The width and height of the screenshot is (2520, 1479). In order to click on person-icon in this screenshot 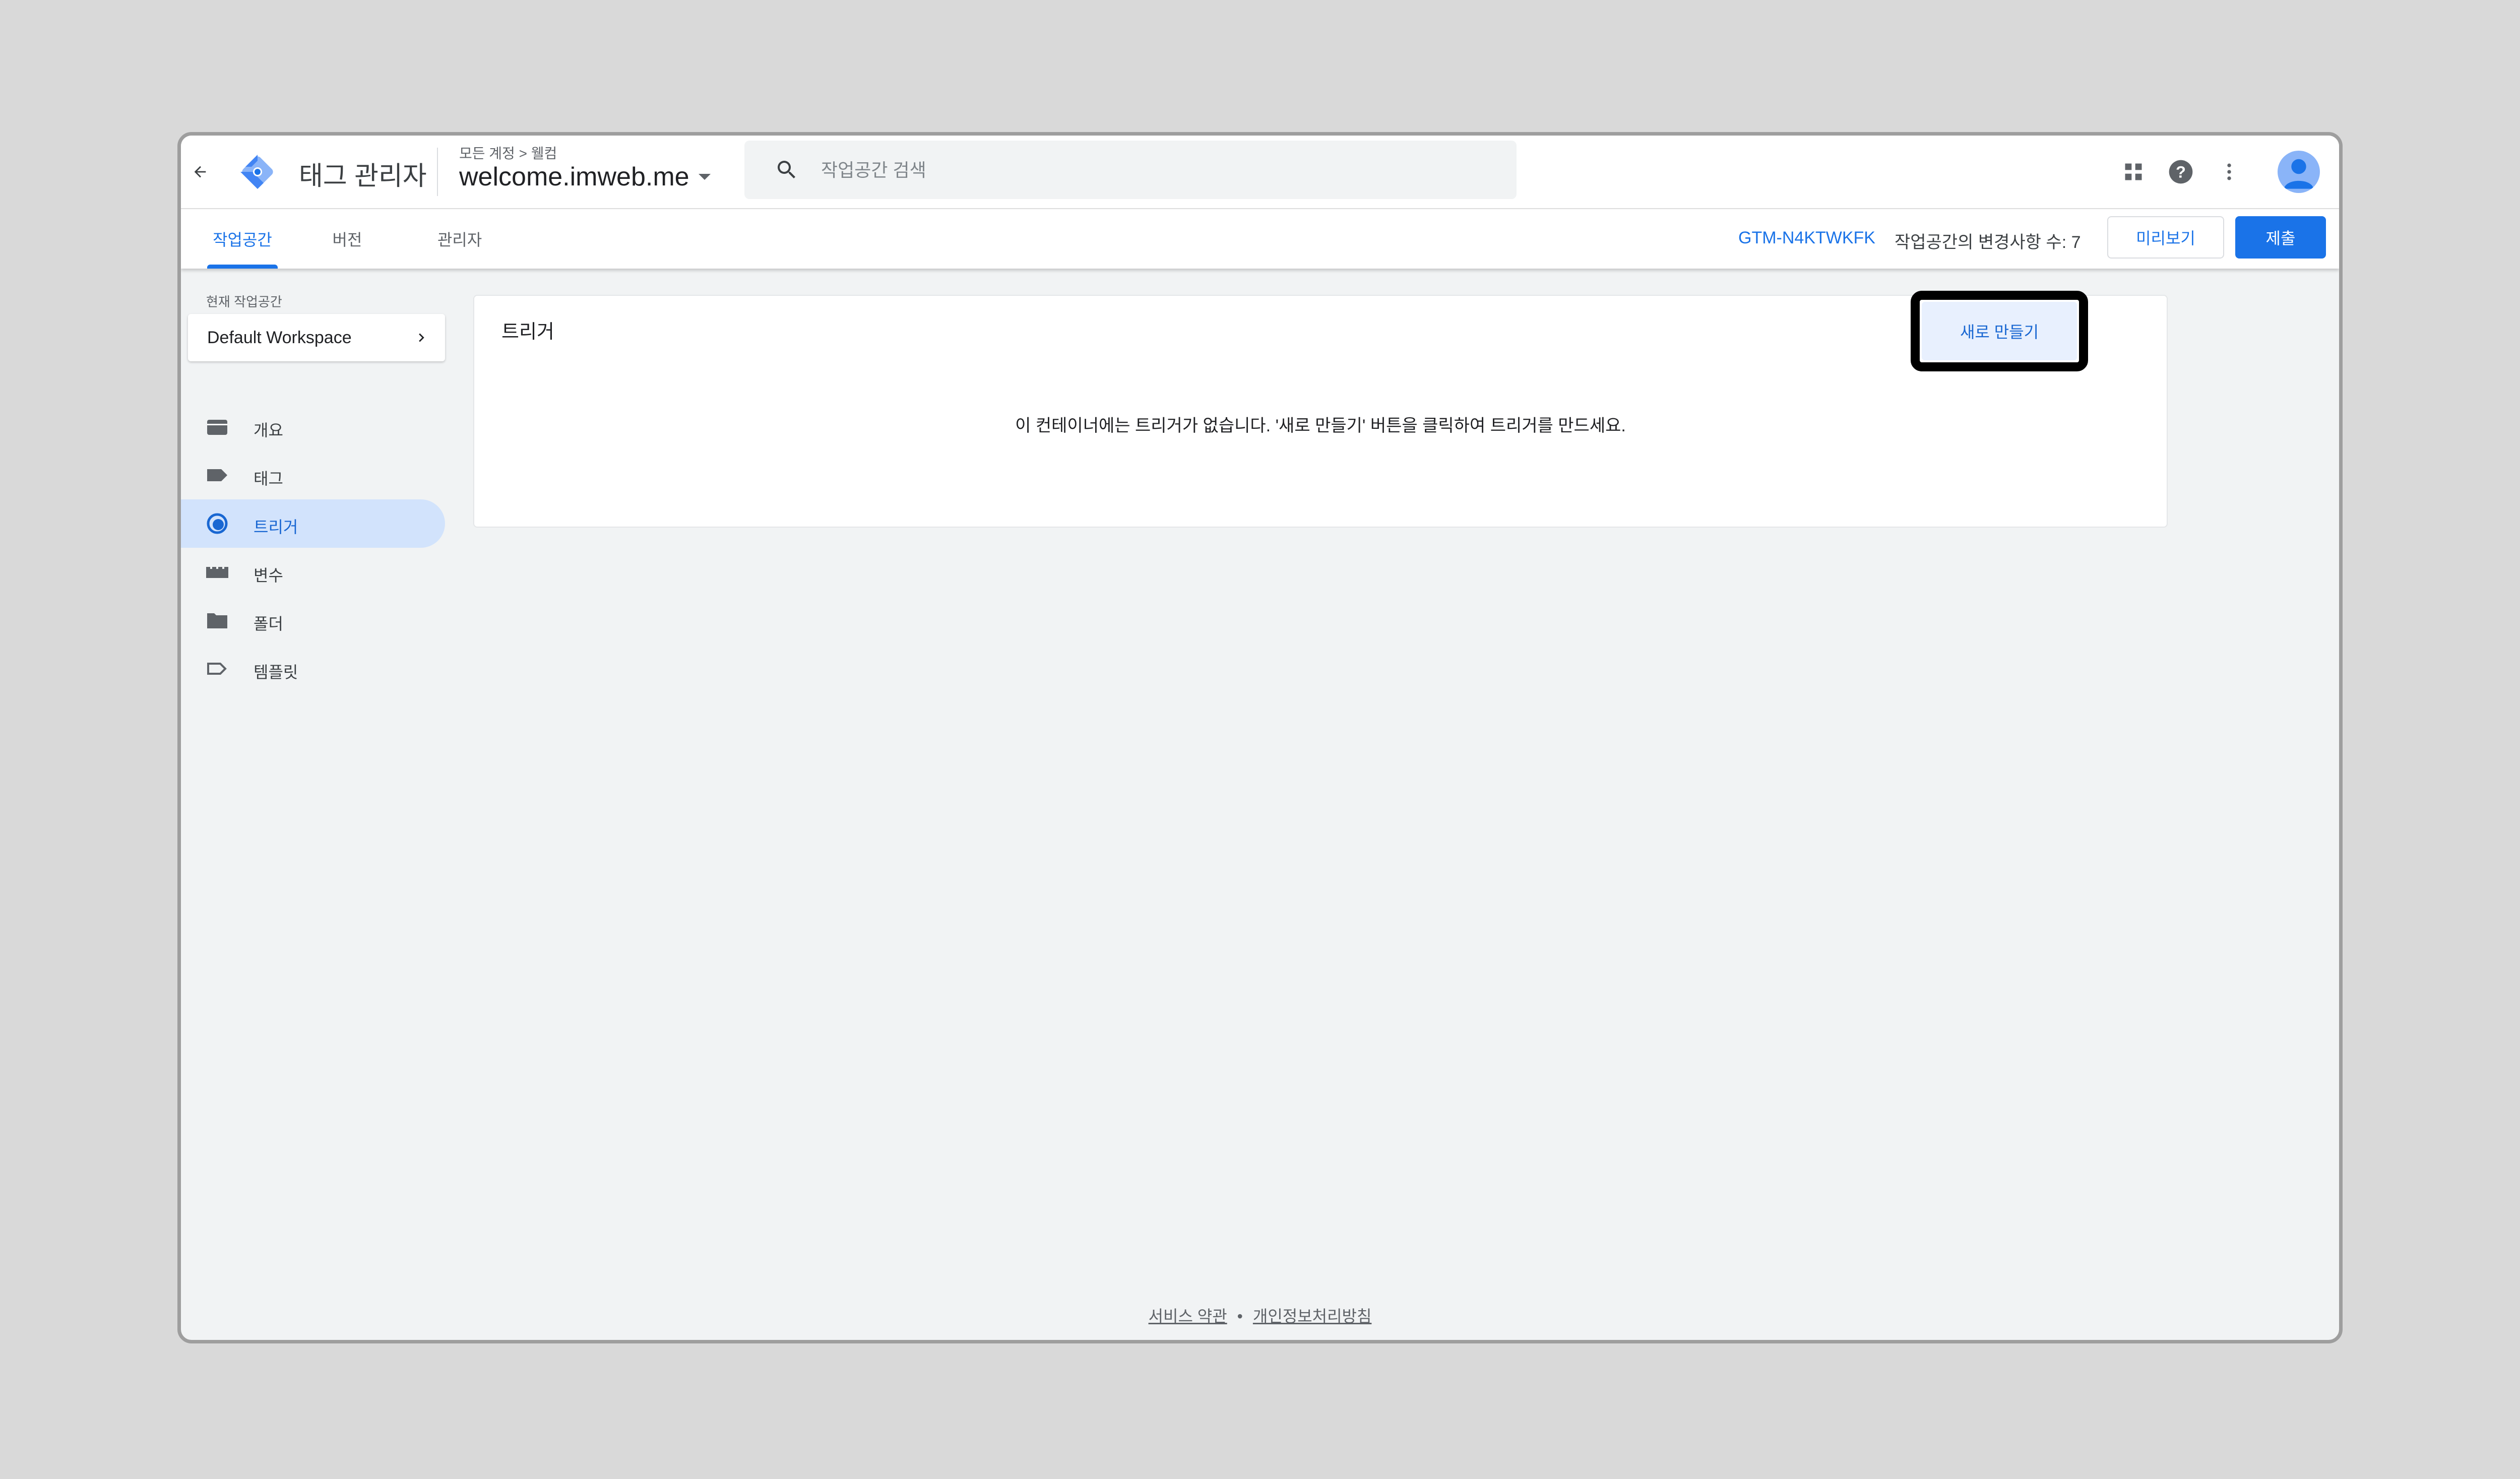, I will do `click(2299, 174)`.